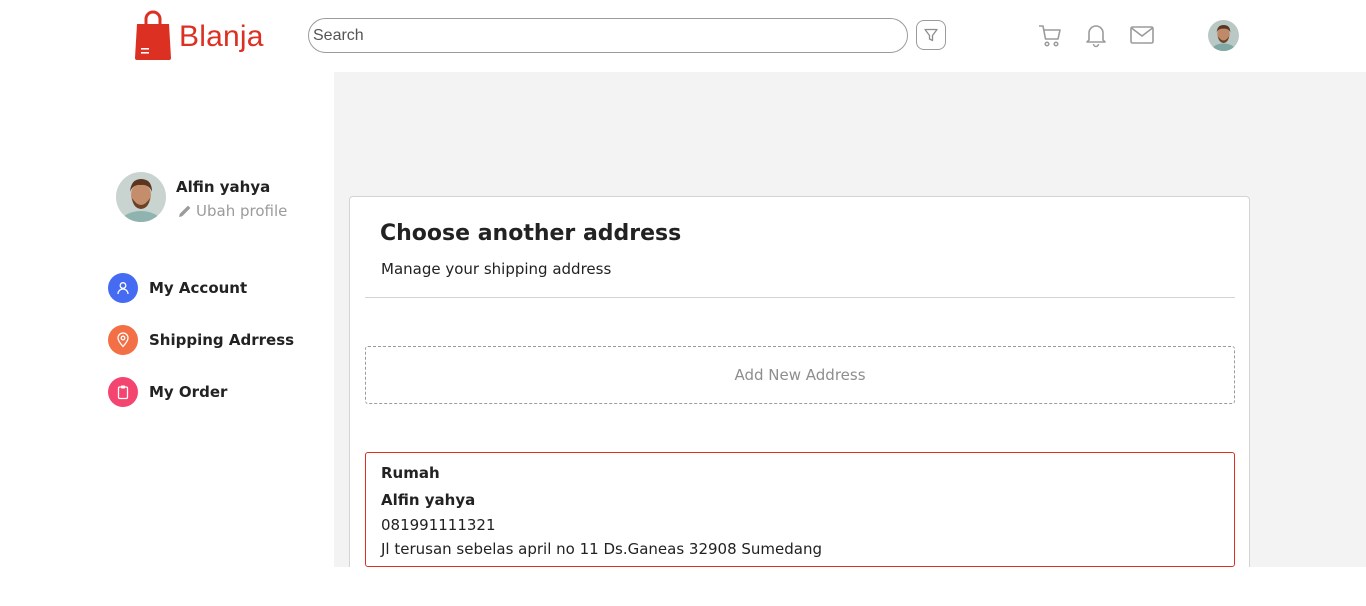 Image resolution: width=1366 pixels, height=606 pixels. I want to click on user-avatar, so click(1223, 35).